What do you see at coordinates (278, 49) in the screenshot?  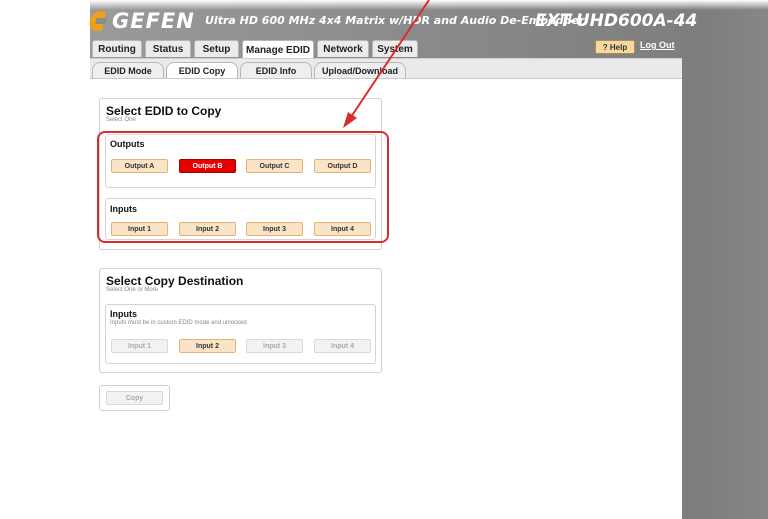 I see `tab-manage-edid: Manage EDID` at bounding box center [278, 49].